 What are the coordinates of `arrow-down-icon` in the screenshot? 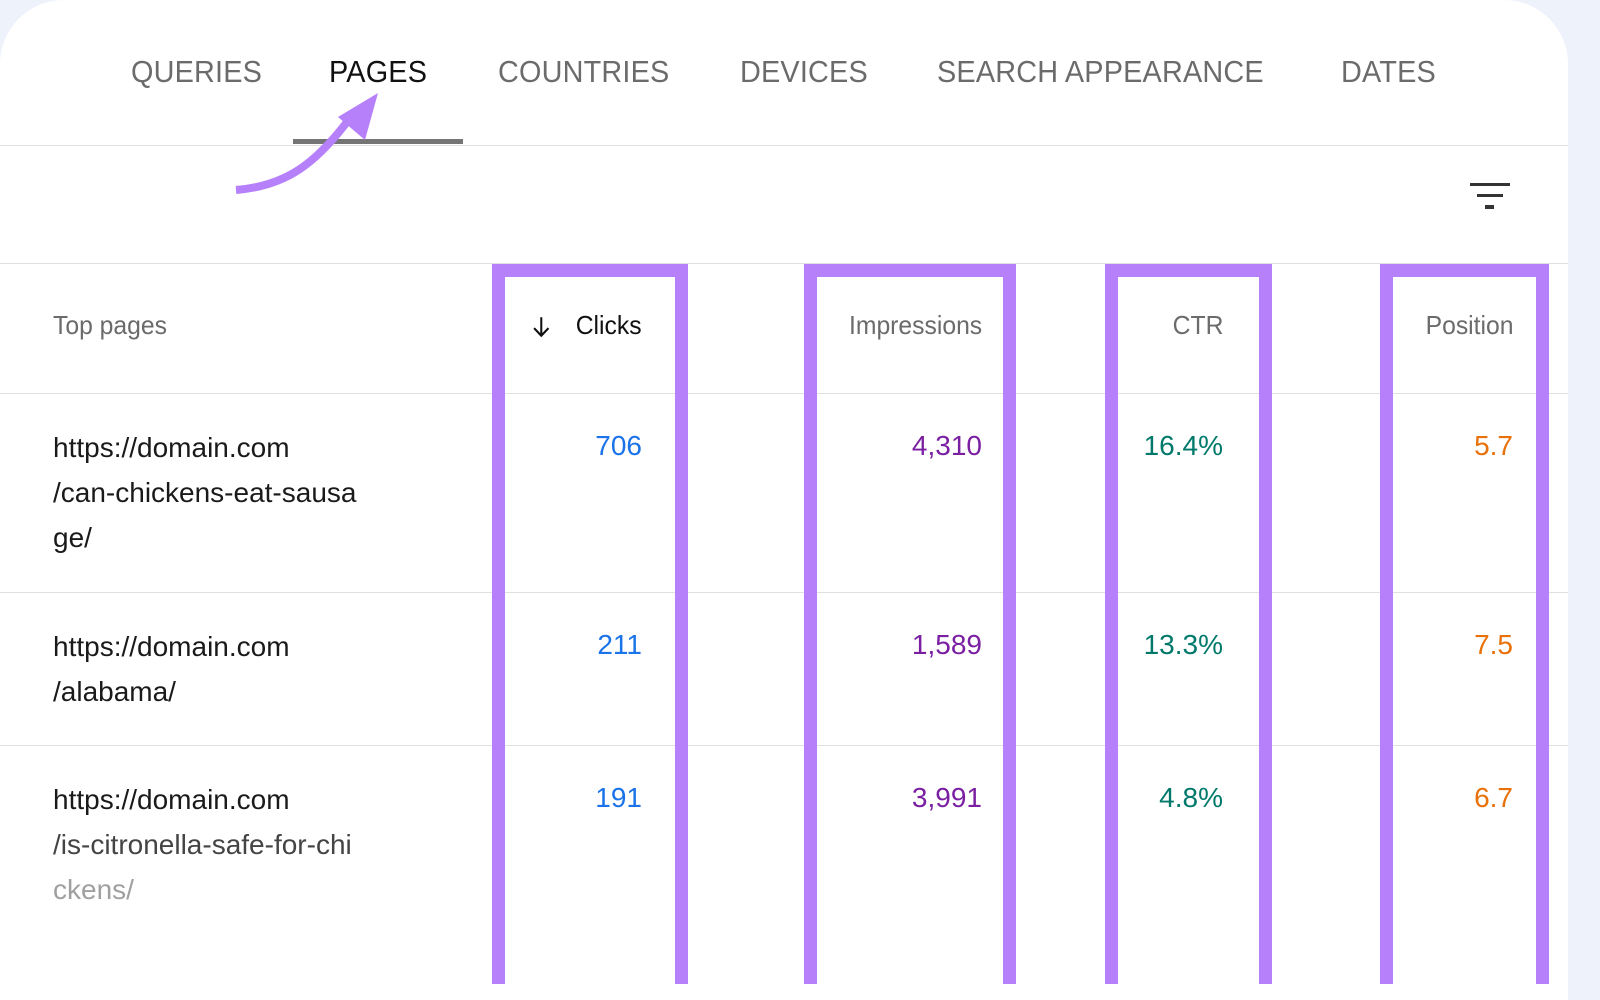 It's located at (552, 325).